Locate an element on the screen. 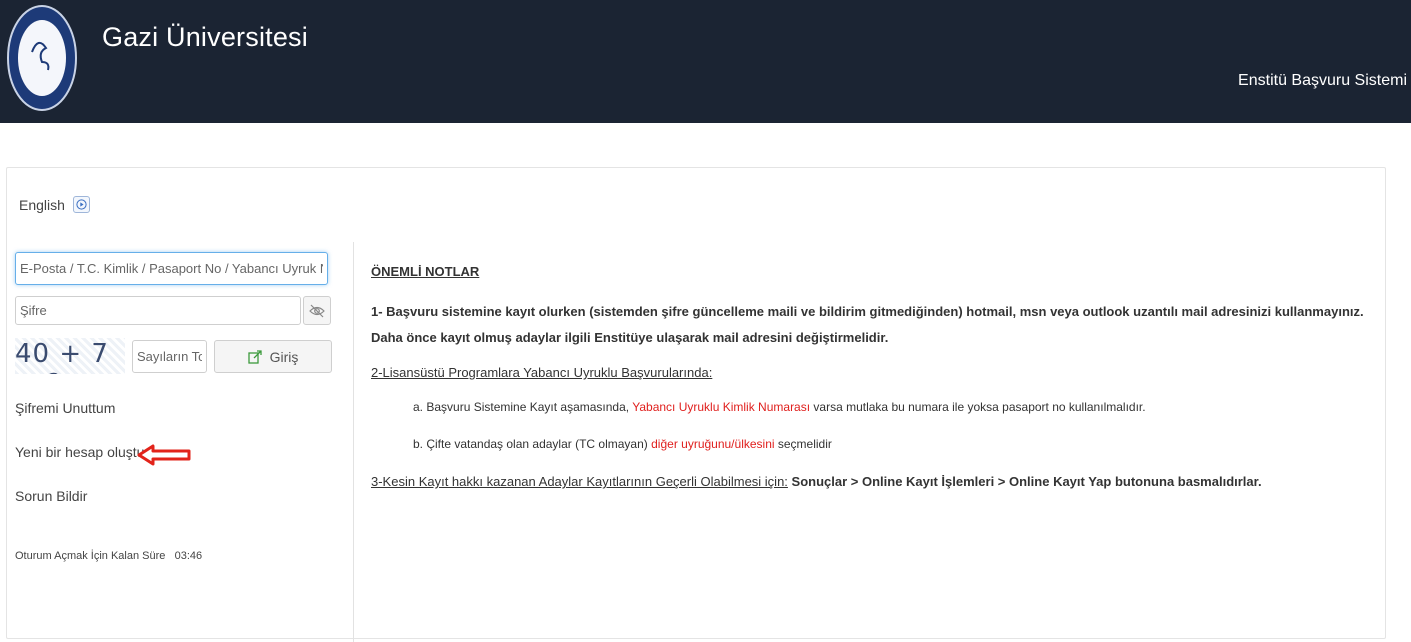 This screenshot has height=642, width=1411. captcha-text: 40 + 7 = ? is located at coordinates (62, 356).